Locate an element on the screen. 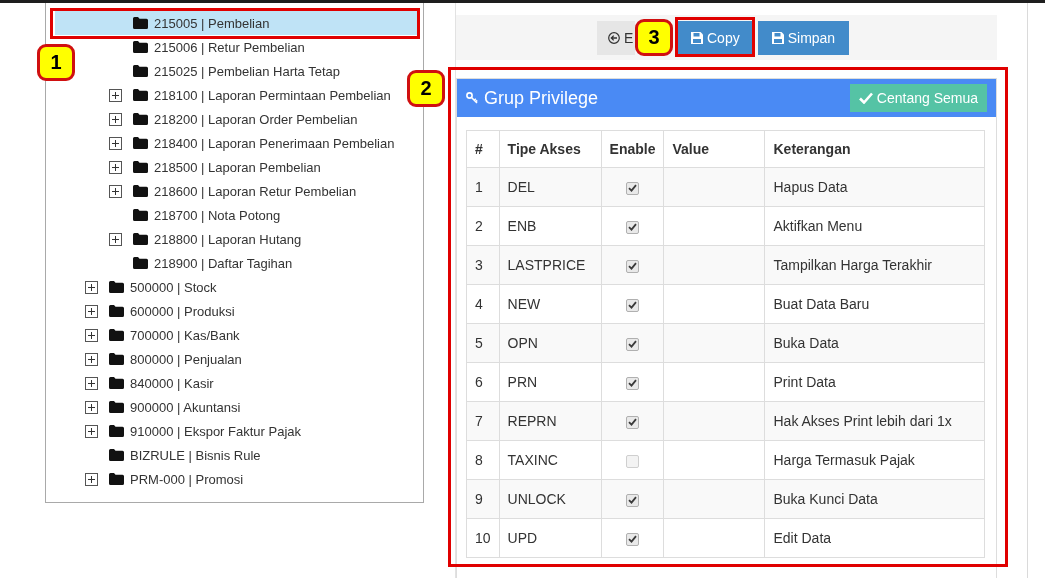 This screenshot has height=578, width=1045. panel-title: Grup Privilege is located at coordinates (541, 98).